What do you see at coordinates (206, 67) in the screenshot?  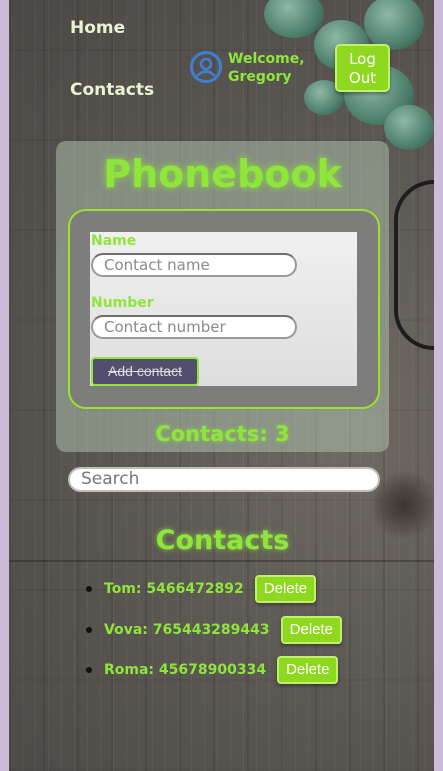 I see `user-circle-icon` at bounding box center [206, 67].